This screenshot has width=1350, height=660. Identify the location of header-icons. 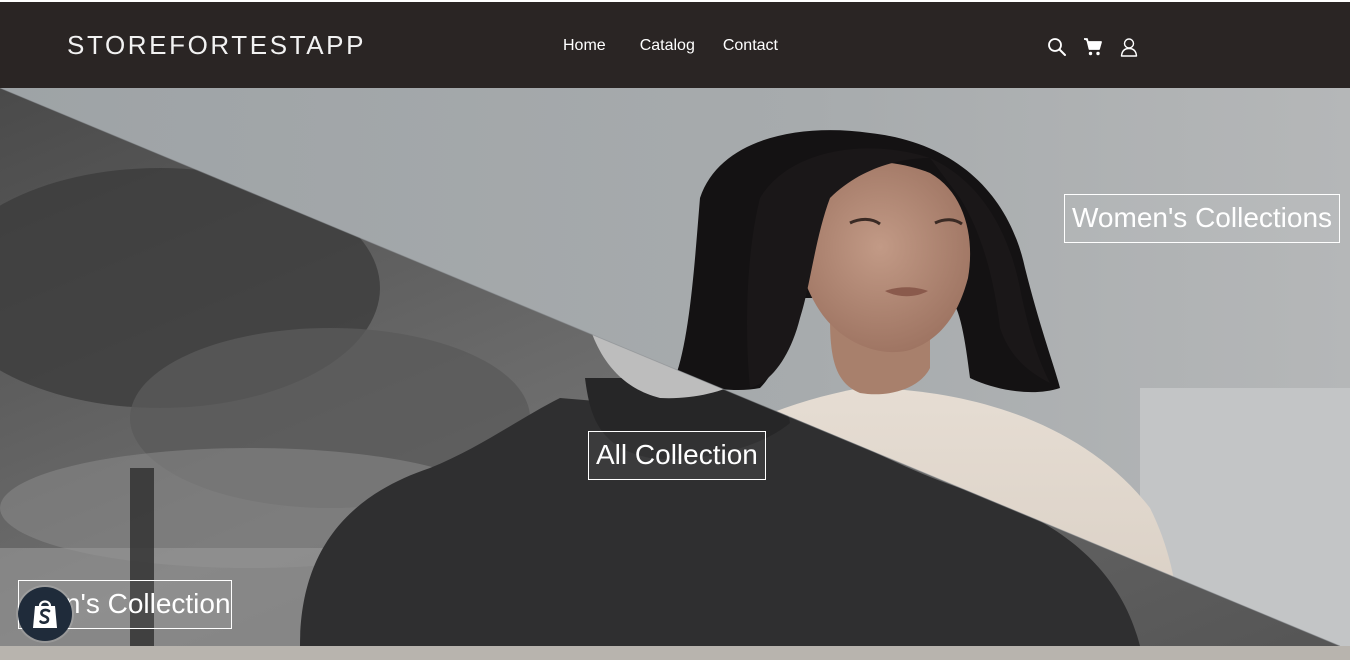
(1100, 47).